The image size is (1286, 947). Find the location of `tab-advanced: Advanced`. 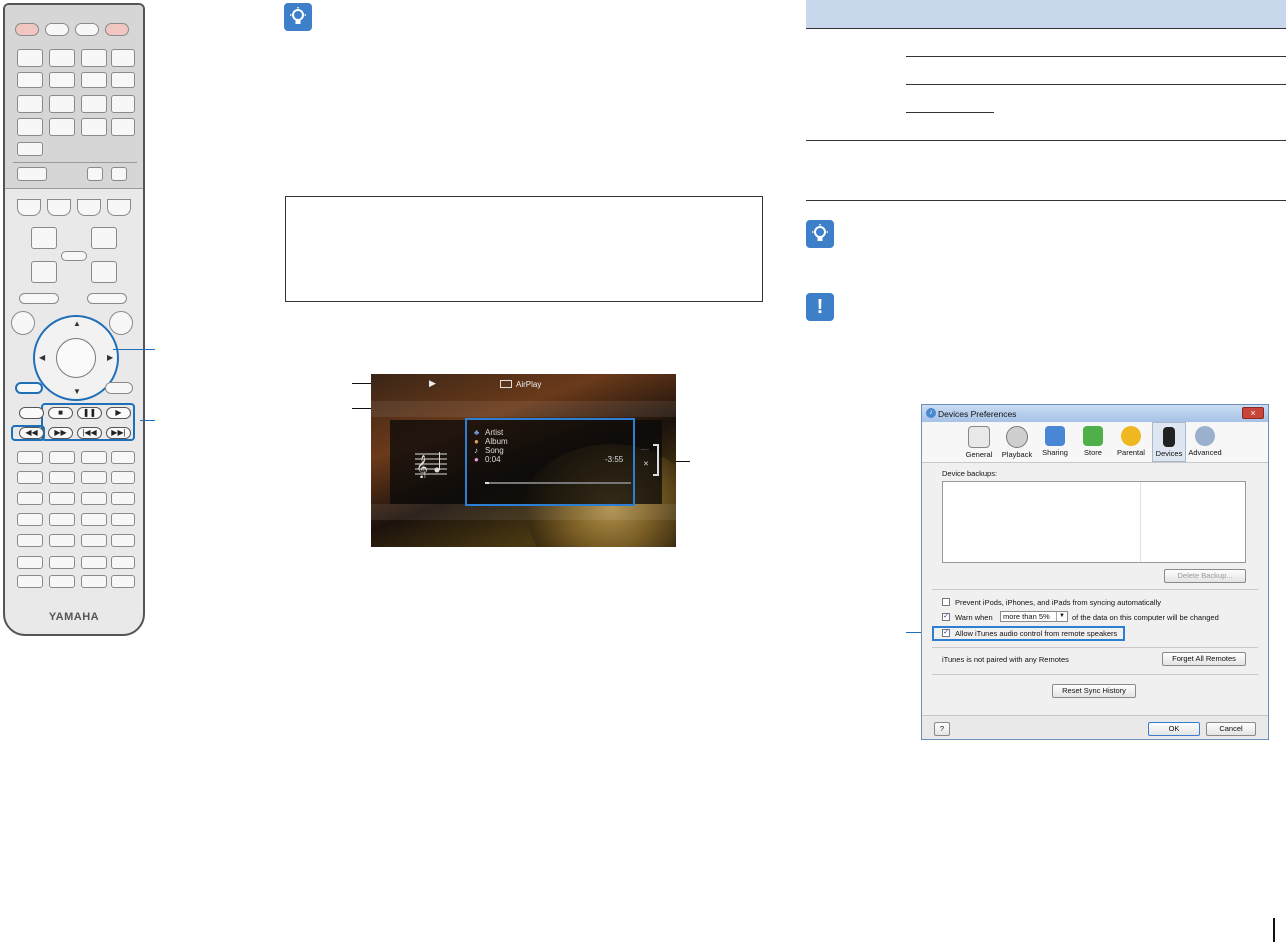

tab-advanced: Advanced is located at coordinates (1205, 442).